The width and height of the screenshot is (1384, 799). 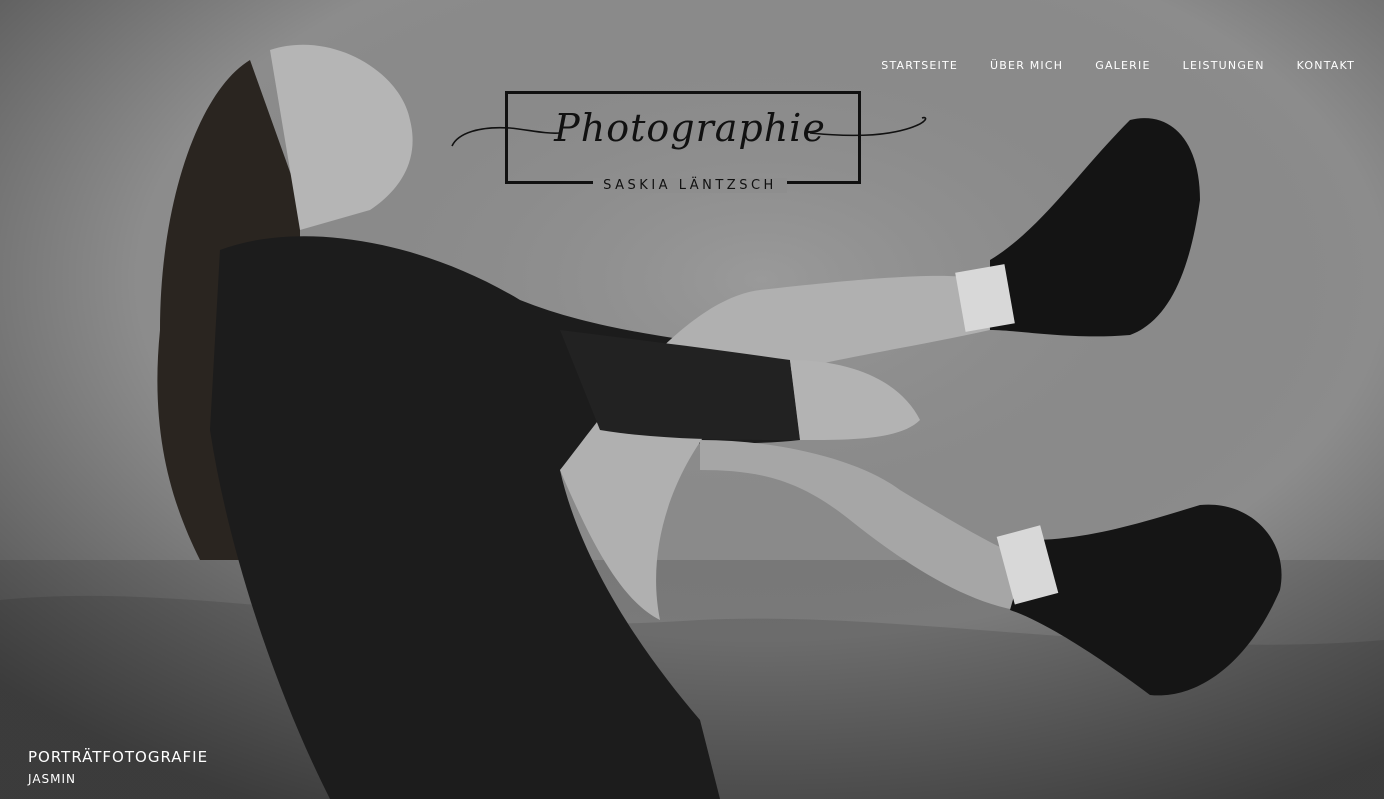 What do you see at coordinates (919, 66) in the screenshot?
I see `nav-item-startseite: STARTSEITE` at bounding box center [919, 66].